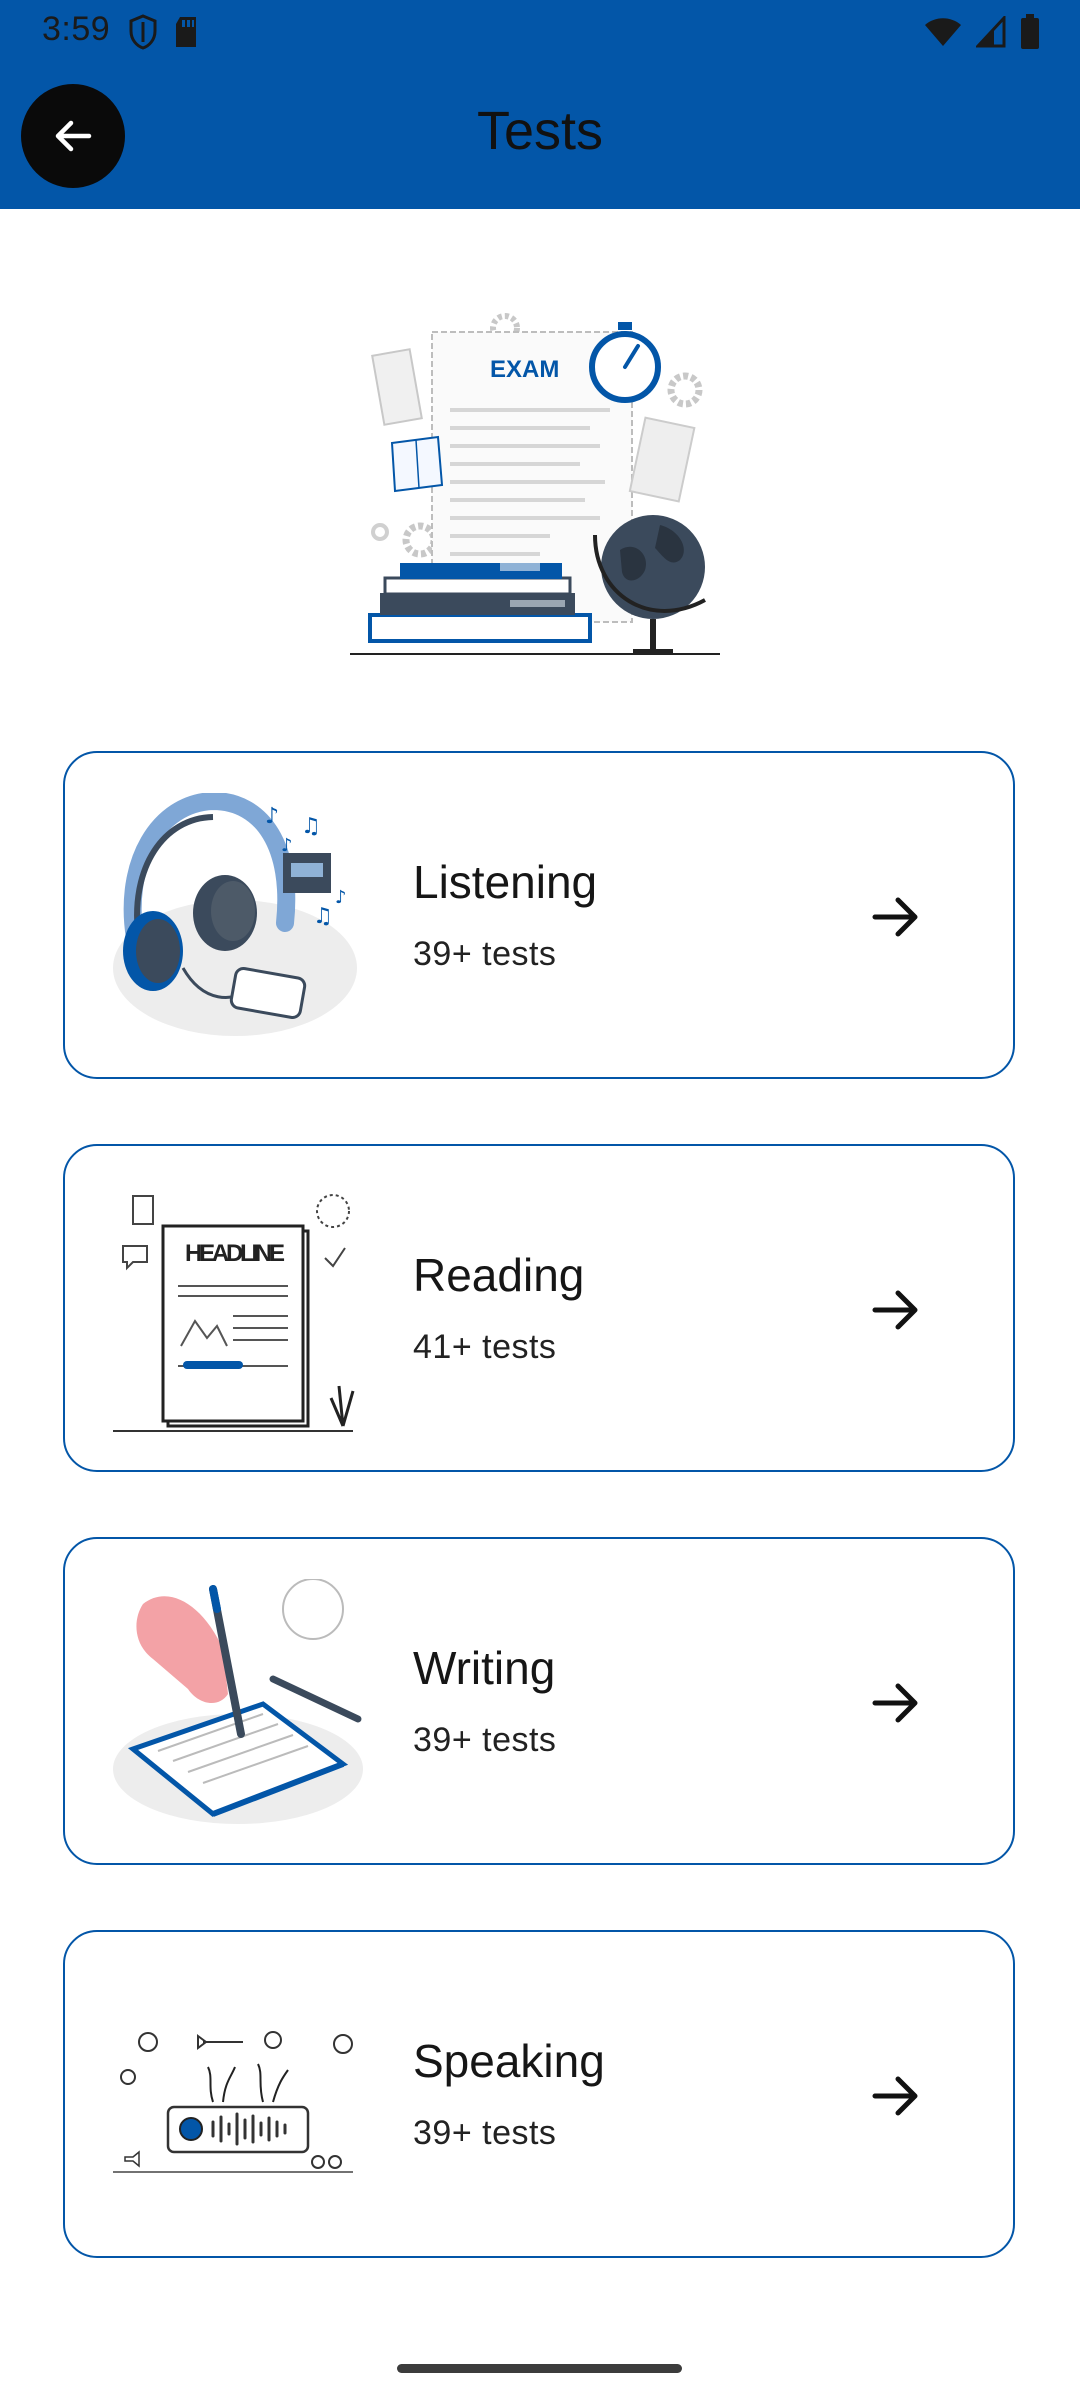 Image resolution: width=1080 pixels, height=2400 pixels. I want to click on speaking-card: Speaking 39+ tests, so click(539, 2094).